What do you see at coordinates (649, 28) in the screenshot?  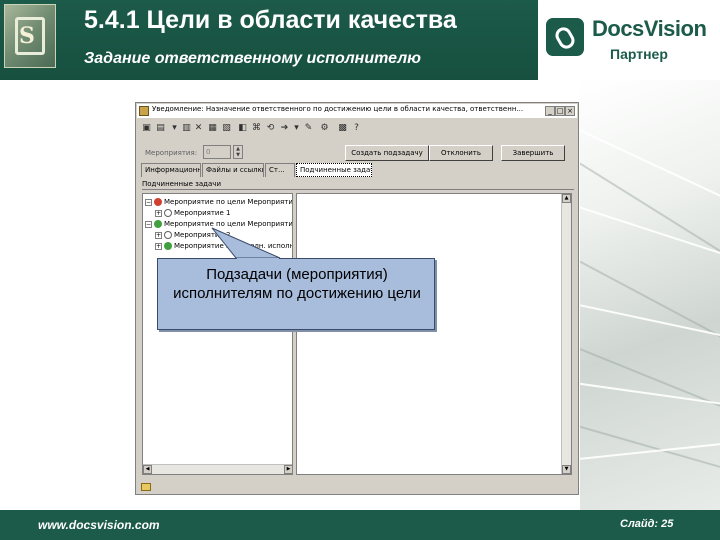 I see `brand-name: DocsVision` at bounding box center [649, 28].